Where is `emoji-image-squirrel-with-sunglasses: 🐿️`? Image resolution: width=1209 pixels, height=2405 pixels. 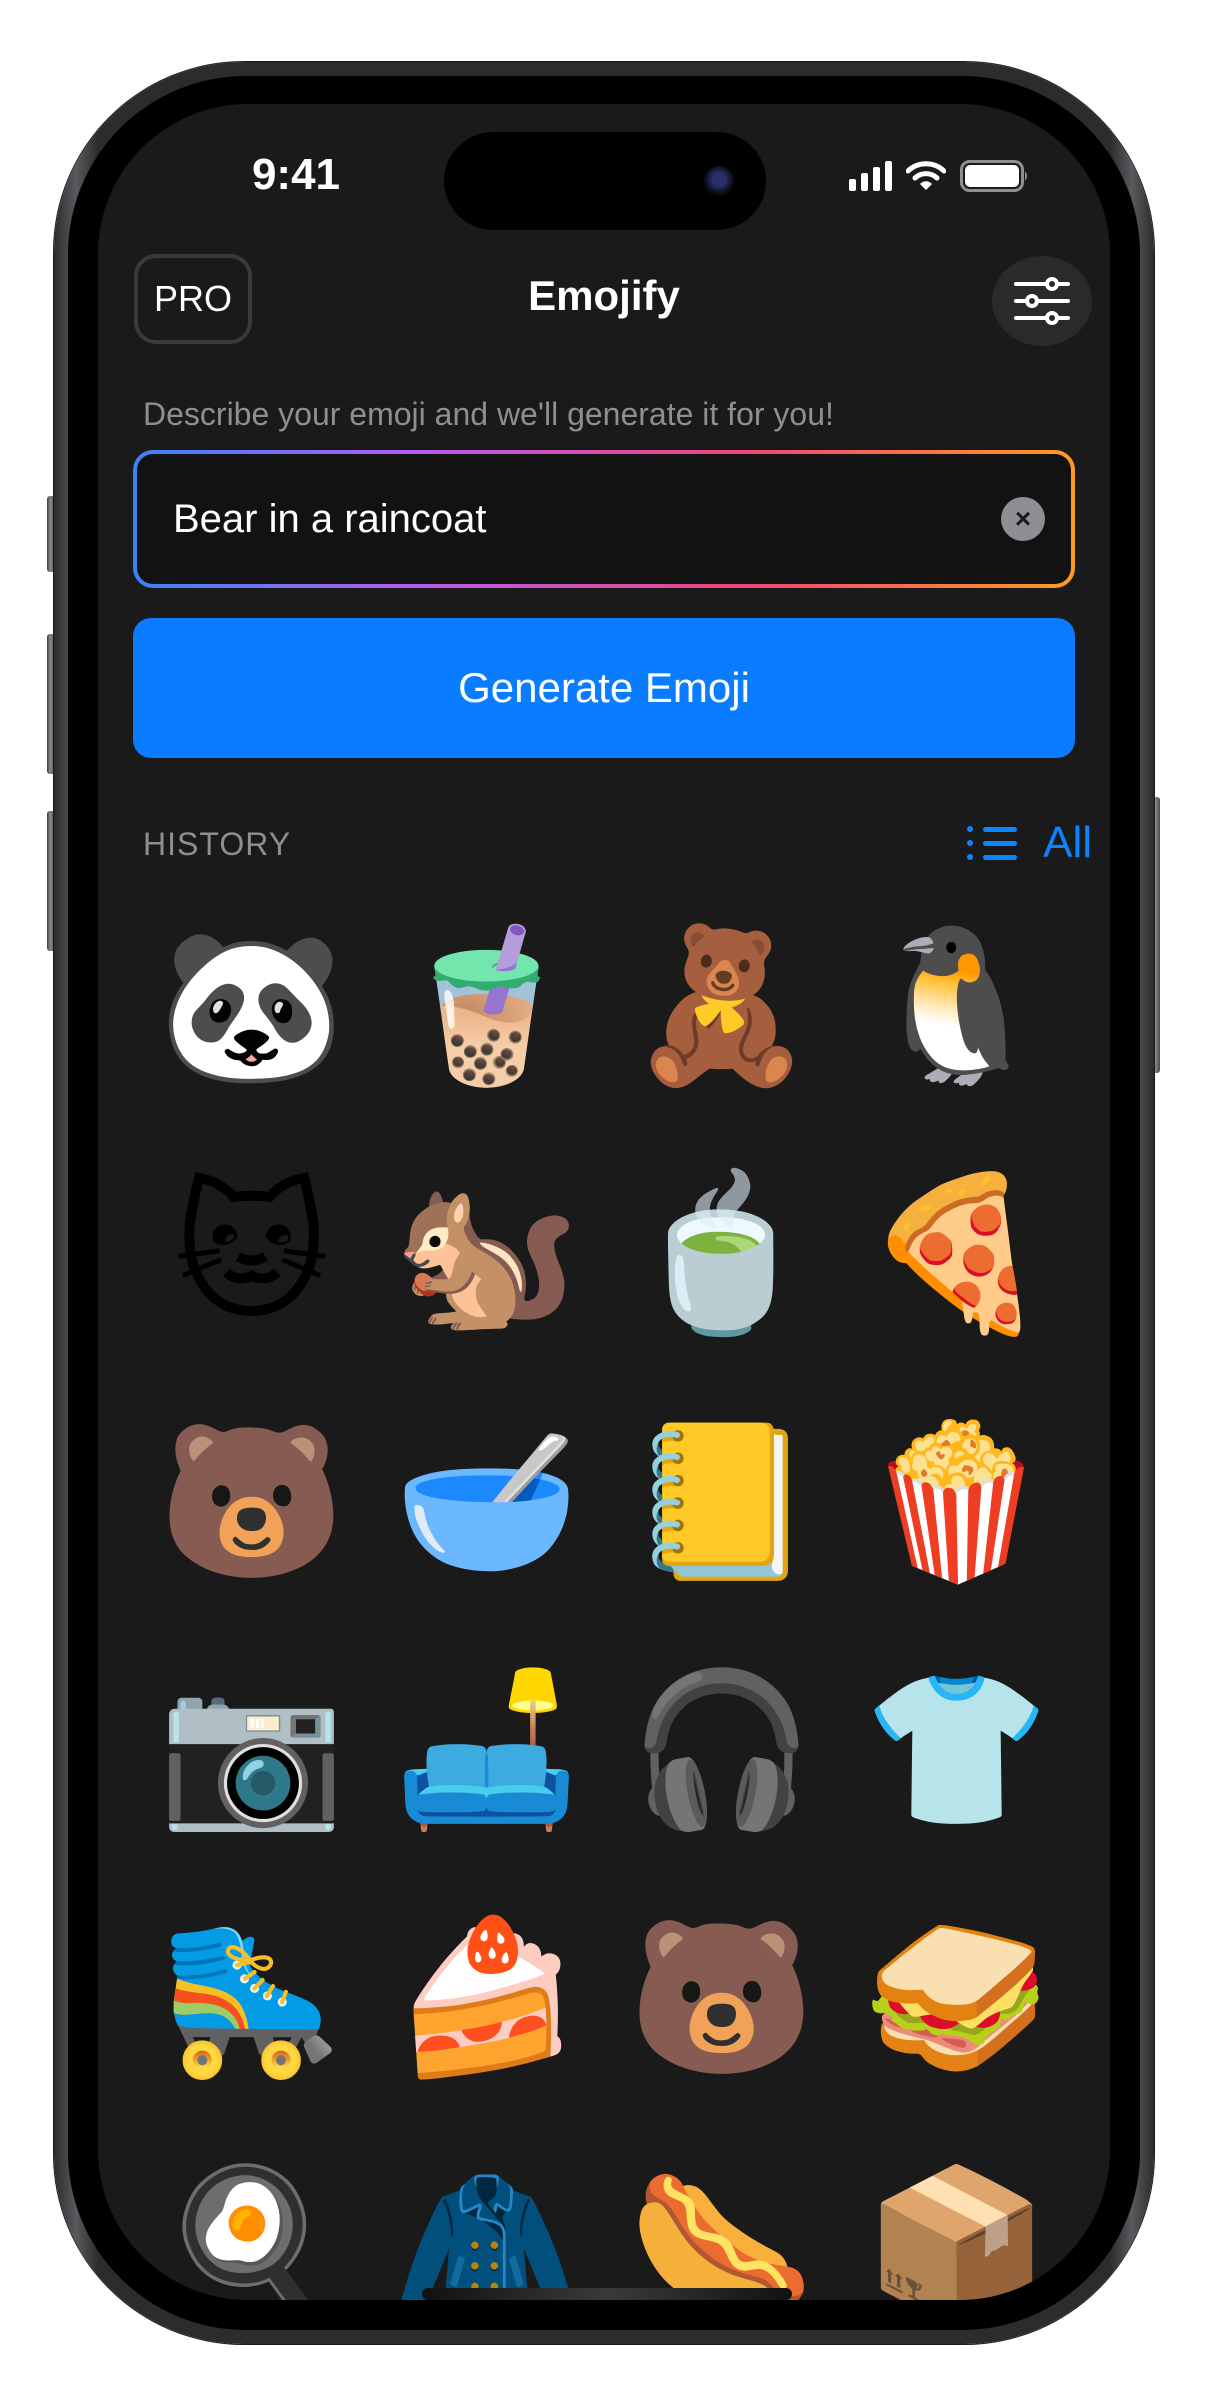 emoji-image-squirrel-with-sunglasses: 🐿️ is located at coordinates (486, 1254).